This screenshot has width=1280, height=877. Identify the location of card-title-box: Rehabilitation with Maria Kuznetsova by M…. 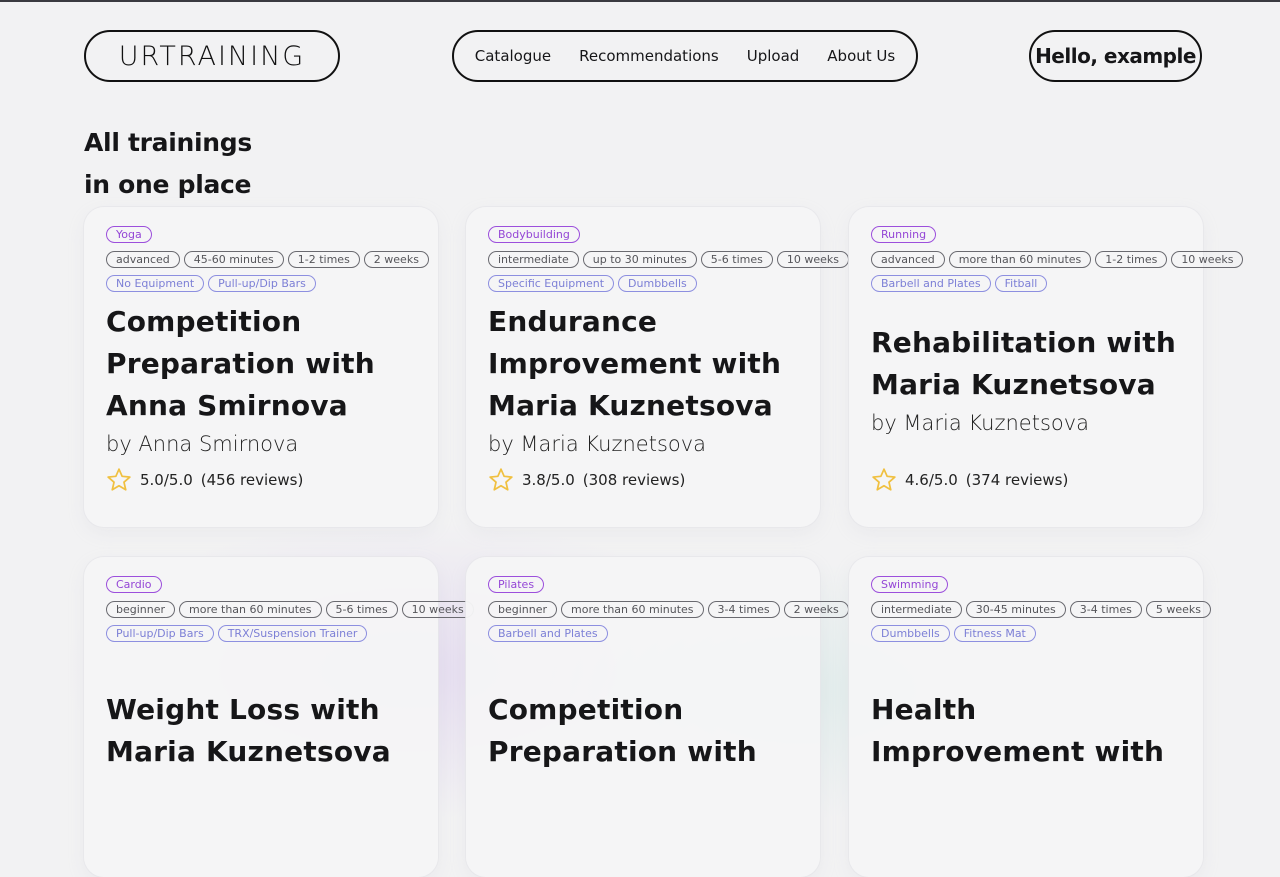
(1026, 381).